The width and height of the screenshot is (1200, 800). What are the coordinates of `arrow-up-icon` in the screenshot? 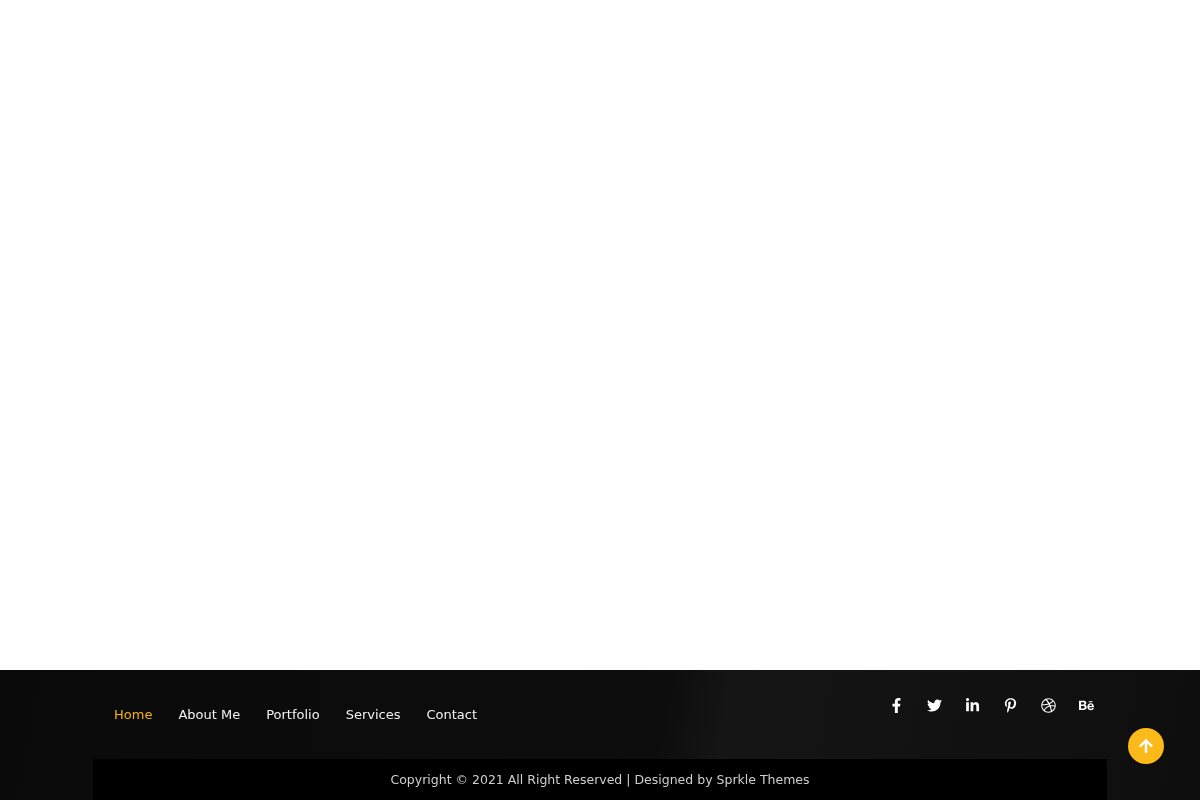 It's located at (1146, 746).